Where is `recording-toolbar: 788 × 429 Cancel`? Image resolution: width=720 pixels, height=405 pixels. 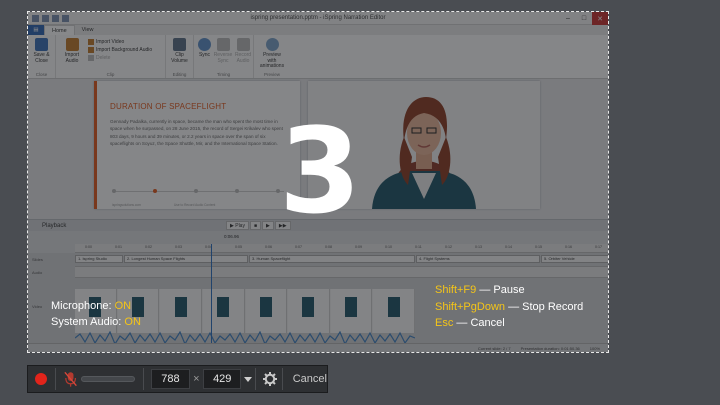
recording-toolbar: 788 × 429 Cancel is located at coordinates (177, 379).